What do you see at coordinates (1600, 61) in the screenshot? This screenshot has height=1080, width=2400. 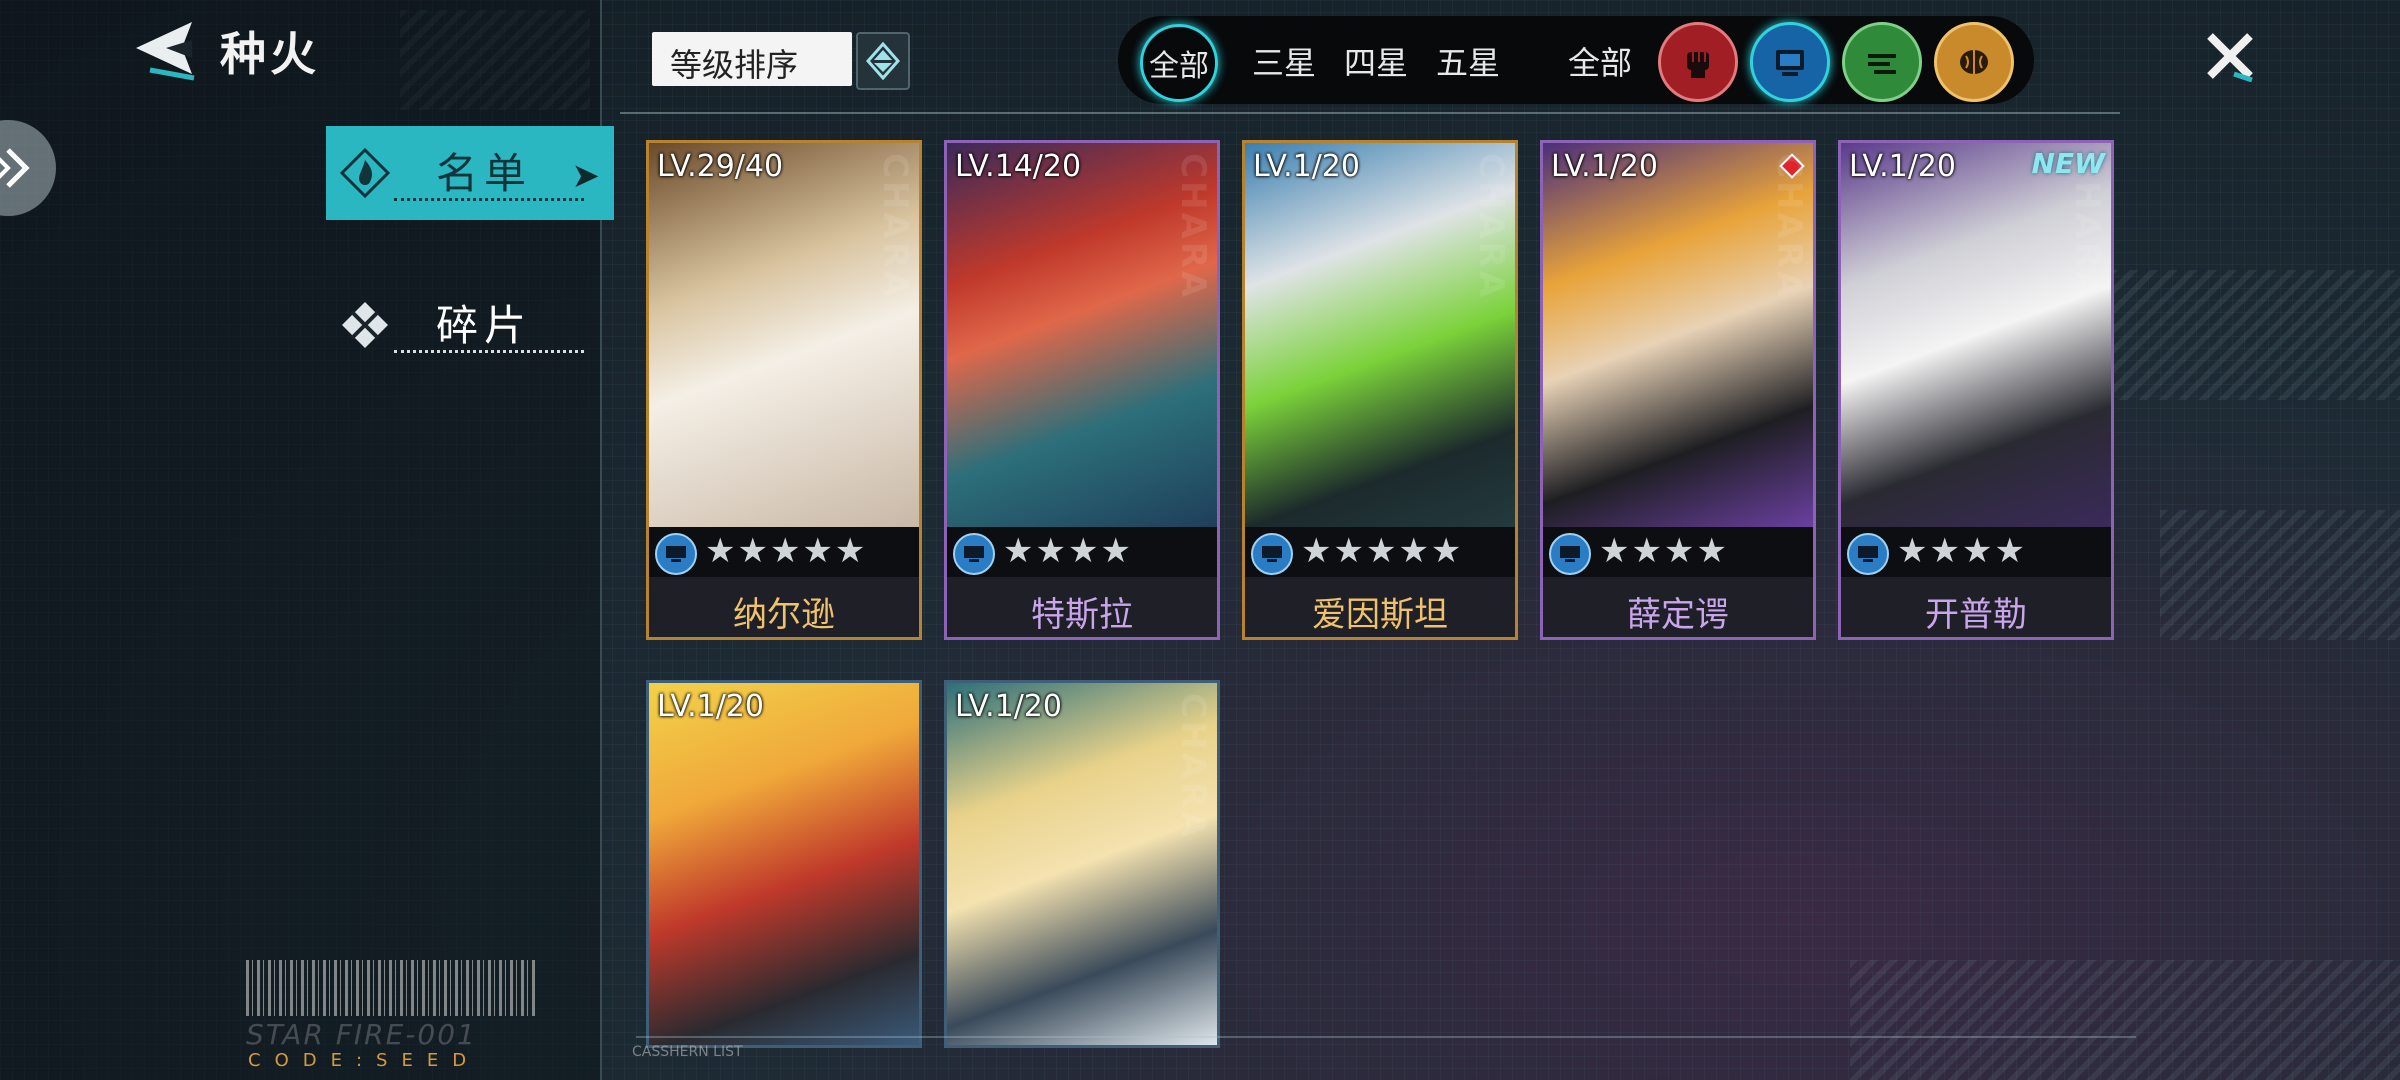 I see `filter-class-all: 全部` at bounding box center [1600, 61].